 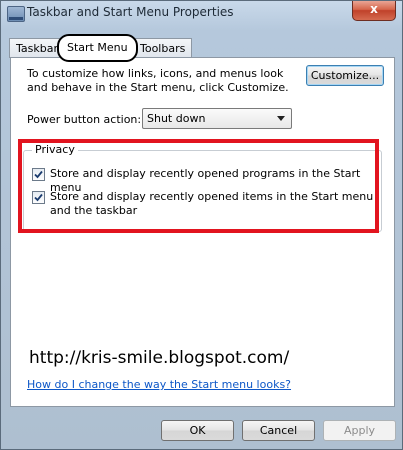 I want to click on privacy-legend: Privacy, so click(x=55, y=149).